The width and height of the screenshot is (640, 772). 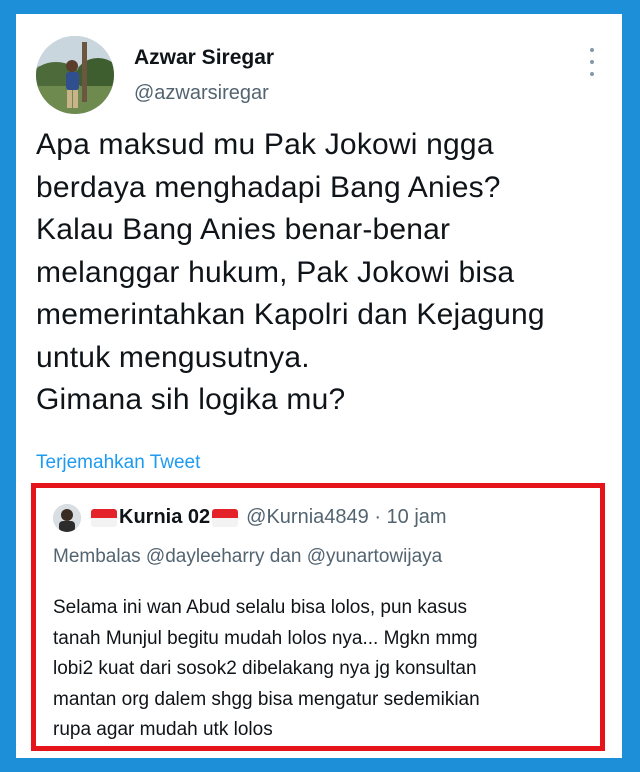 I want to click on quoted-author-name: Kurnia 02, so click(x=164, y=517).